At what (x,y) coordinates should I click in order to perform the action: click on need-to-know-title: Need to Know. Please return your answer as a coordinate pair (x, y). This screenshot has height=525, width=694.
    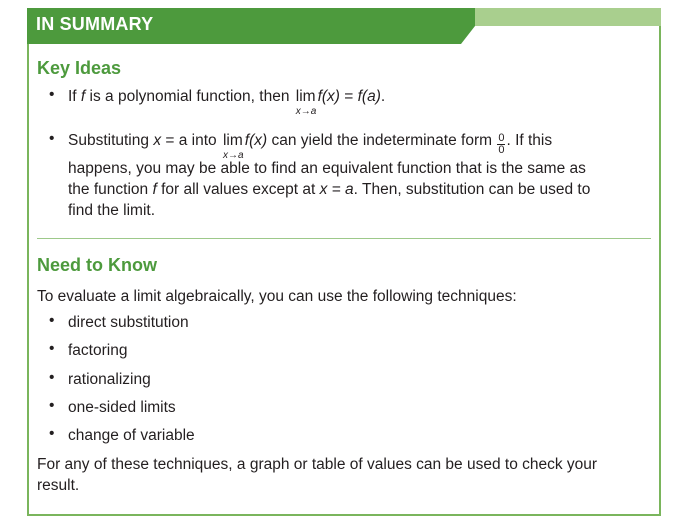
    Looking at the image, I should click on (97, 265).